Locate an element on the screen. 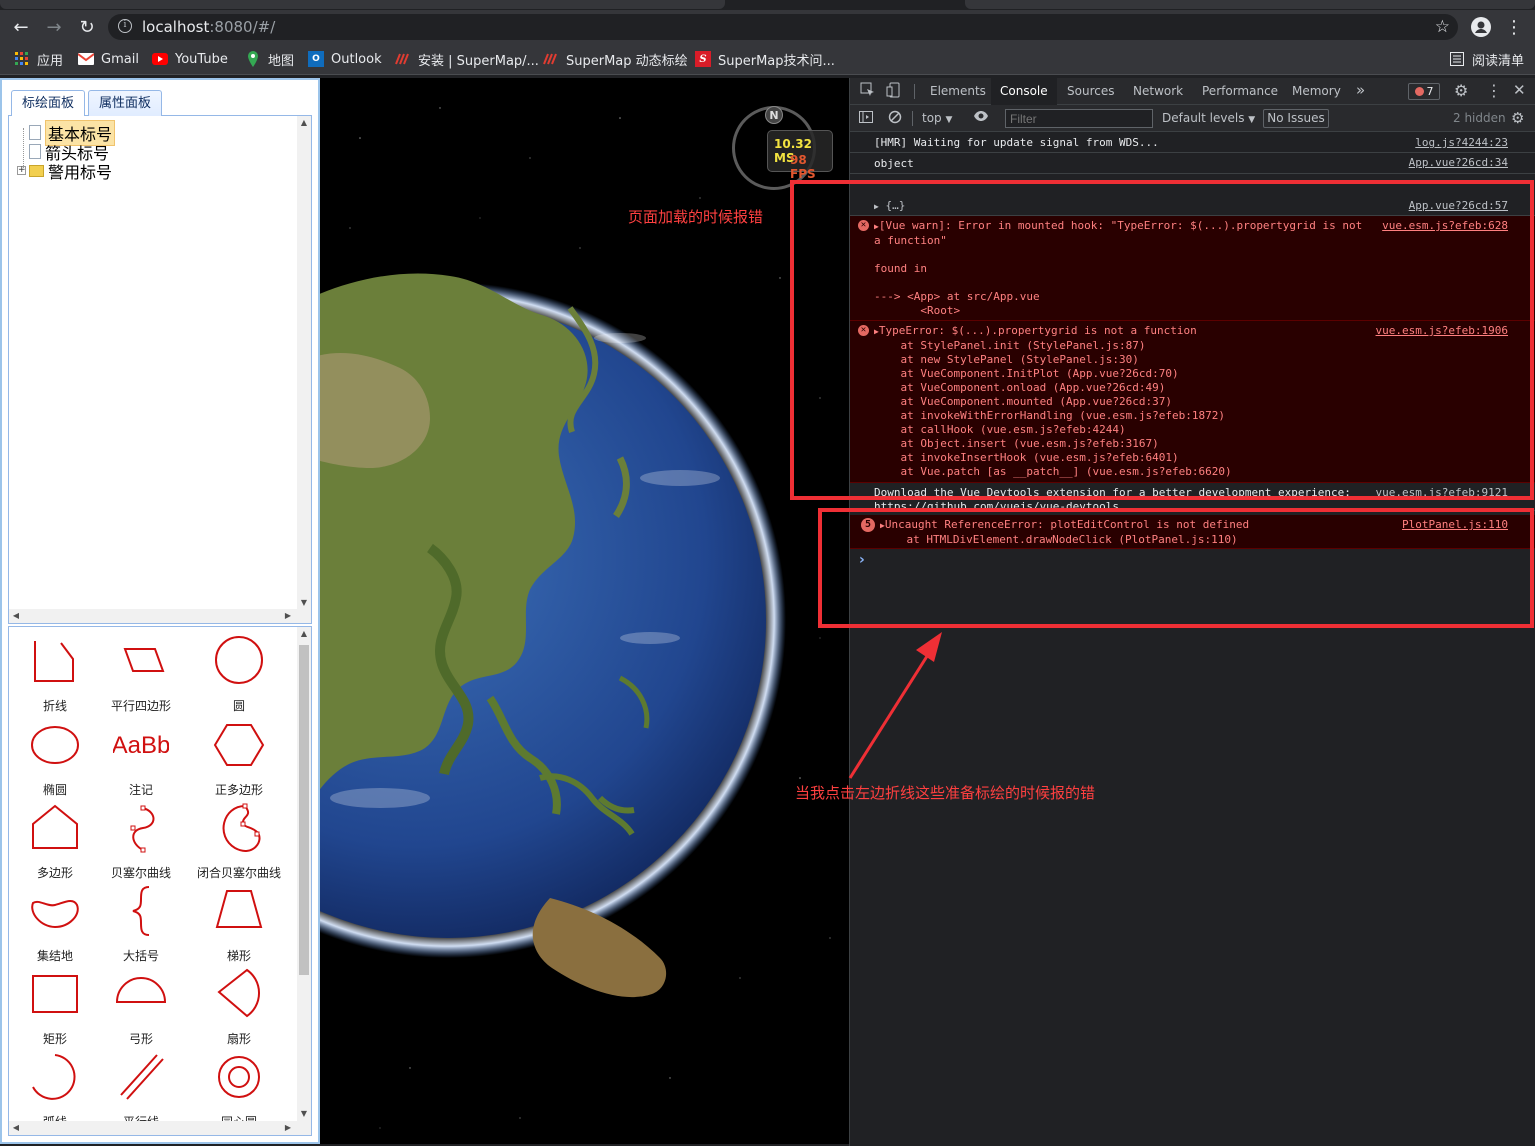 The image size is (1535, 1146). devtools-menu-icon: ⋮ is located at coordinates (1494, 90).